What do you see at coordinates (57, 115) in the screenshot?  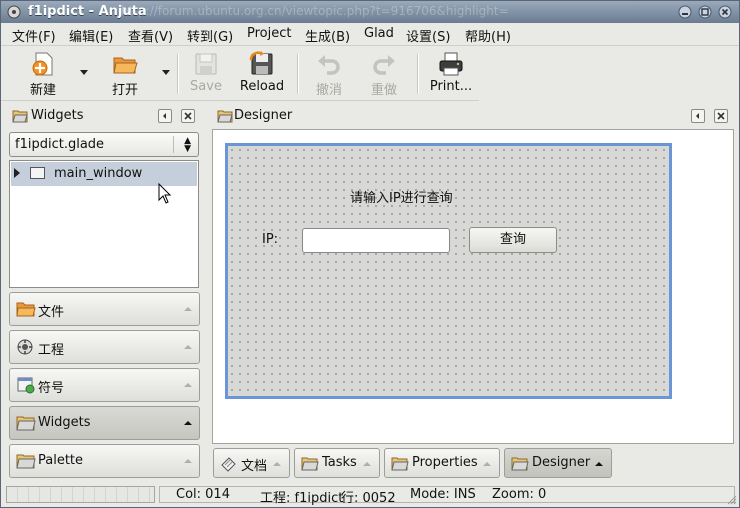 I see `widgets-pane-title: Widgets` at bounding box center [57, 115].